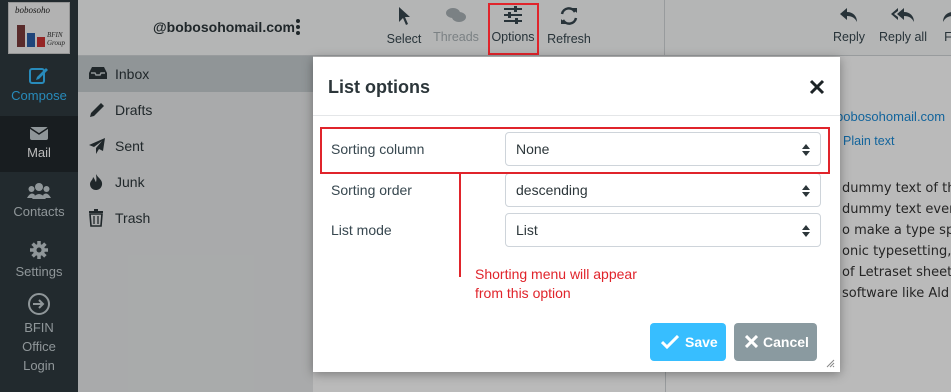 This screenshot has width=951, height=392. Describe the element at coordinates (786, 342) in the screenshot. I see `cancel-label: Cancel` at that location.